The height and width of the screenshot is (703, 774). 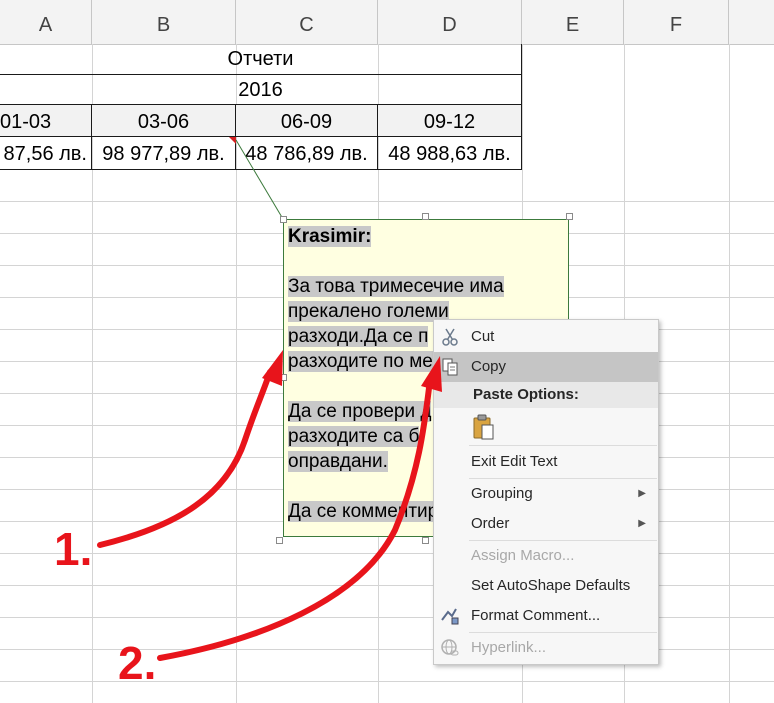 I want to click on paste-options-header: Paste Options:, so click(x=546, y=395).